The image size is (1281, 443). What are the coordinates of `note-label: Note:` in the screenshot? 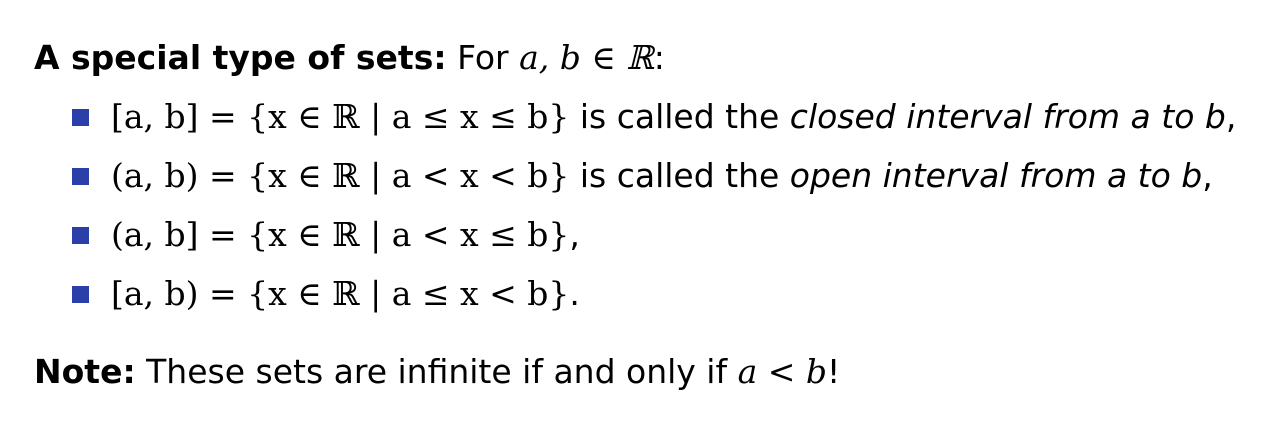 It's located at (85, 371).